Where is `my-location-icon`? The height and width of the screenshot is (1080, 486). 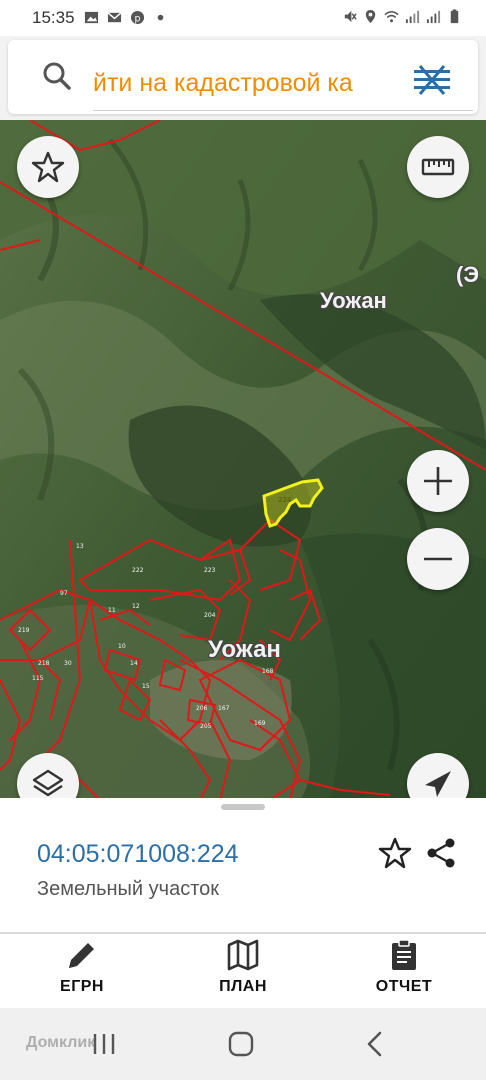
my-location-icon is located at coordinates (438, 784).